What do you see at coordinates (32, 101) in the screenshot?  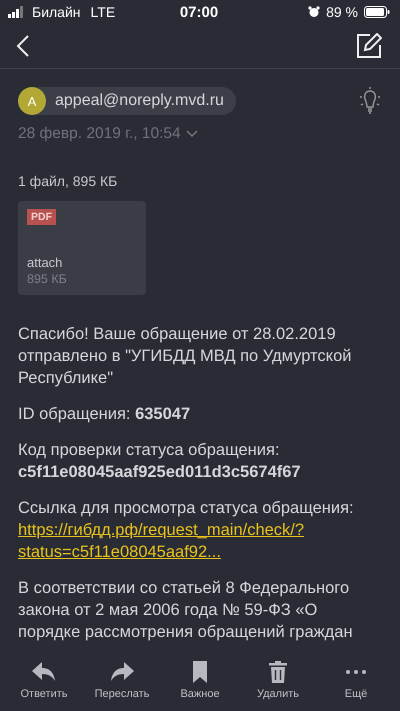 I see `sender-avatar: A` at bounding box center [32, 101].